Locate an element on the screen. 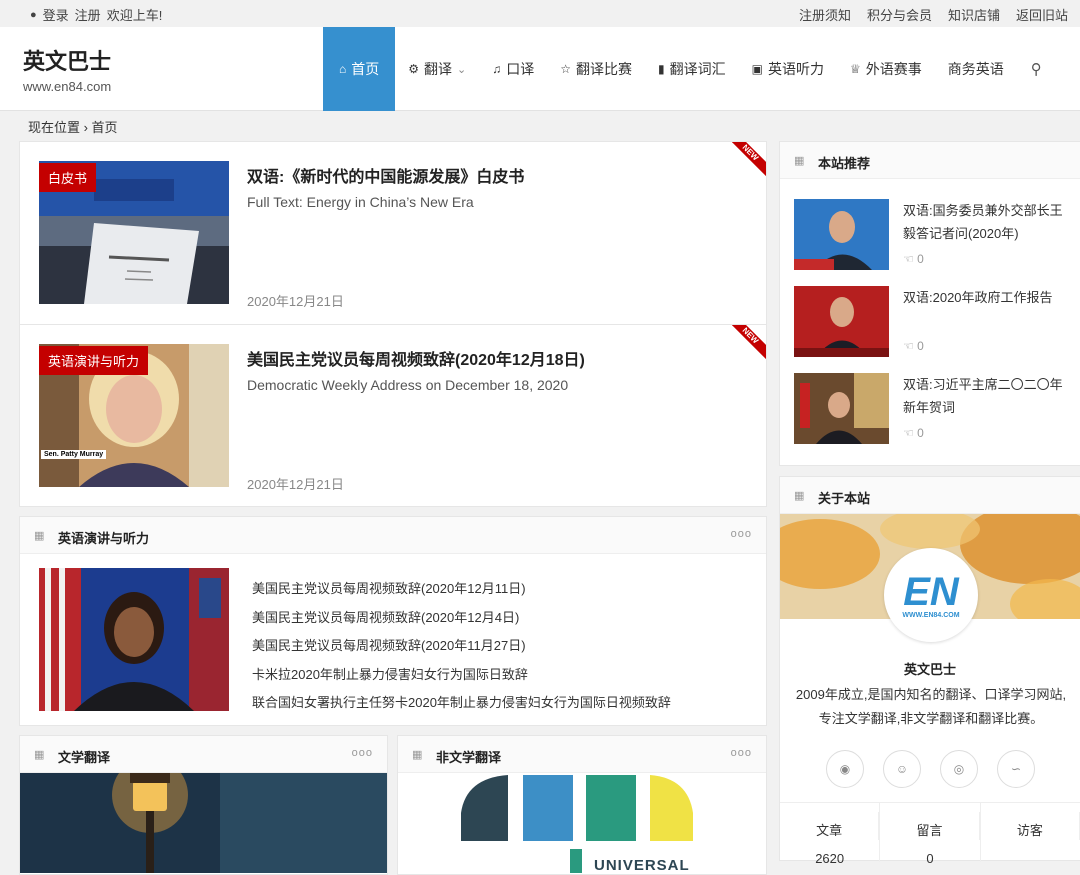 This screenshot has height=875, width=1080. top-link-shop: 知识店铺 is located at coordinates (974, 14).